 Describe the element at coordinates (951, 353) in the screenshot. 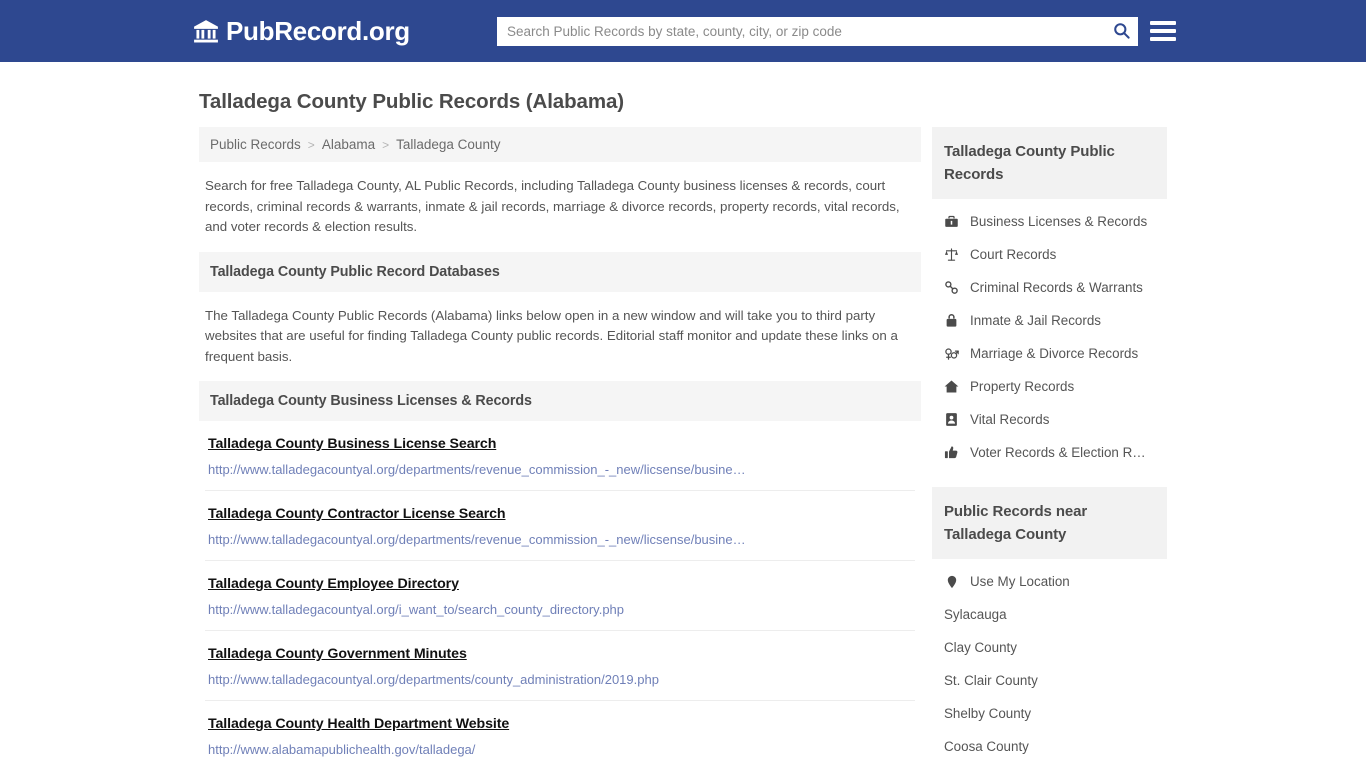

I see `venus-mars-icon` at that location.